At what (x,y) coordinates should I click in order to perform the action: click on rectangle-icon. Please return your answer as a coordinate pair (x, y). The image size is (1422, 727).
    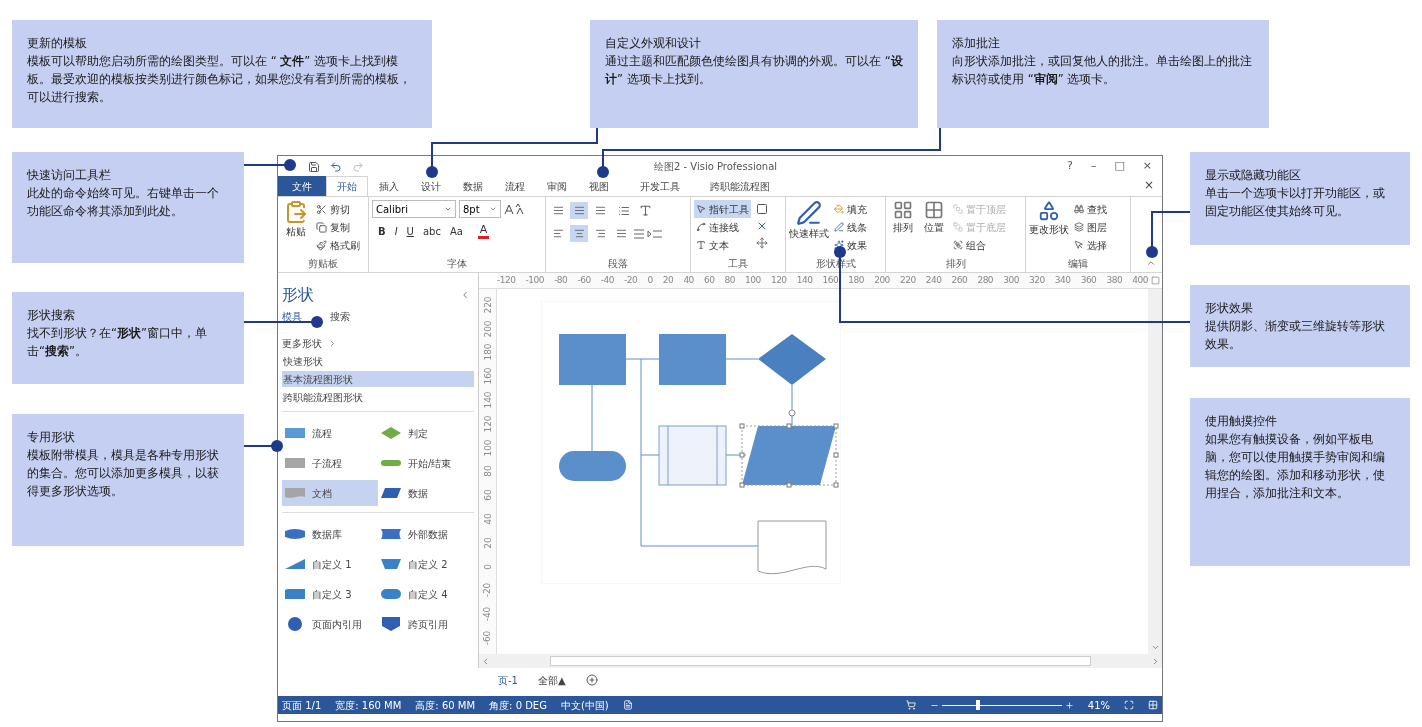
    Looking at the image, I should click on (762, 209).